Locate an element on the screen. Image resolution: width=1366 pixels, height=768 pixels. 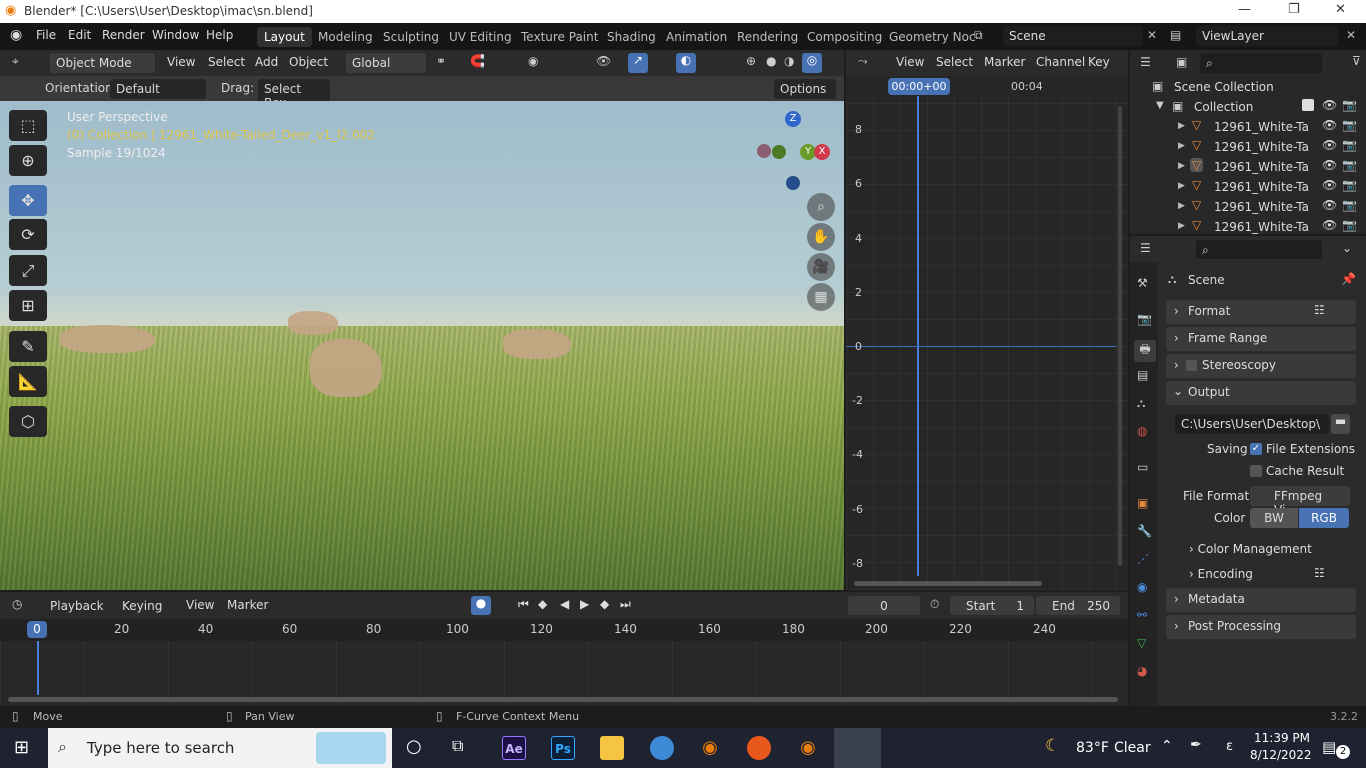
scene-name-field: Scene is located at coordinates (1073, 36).